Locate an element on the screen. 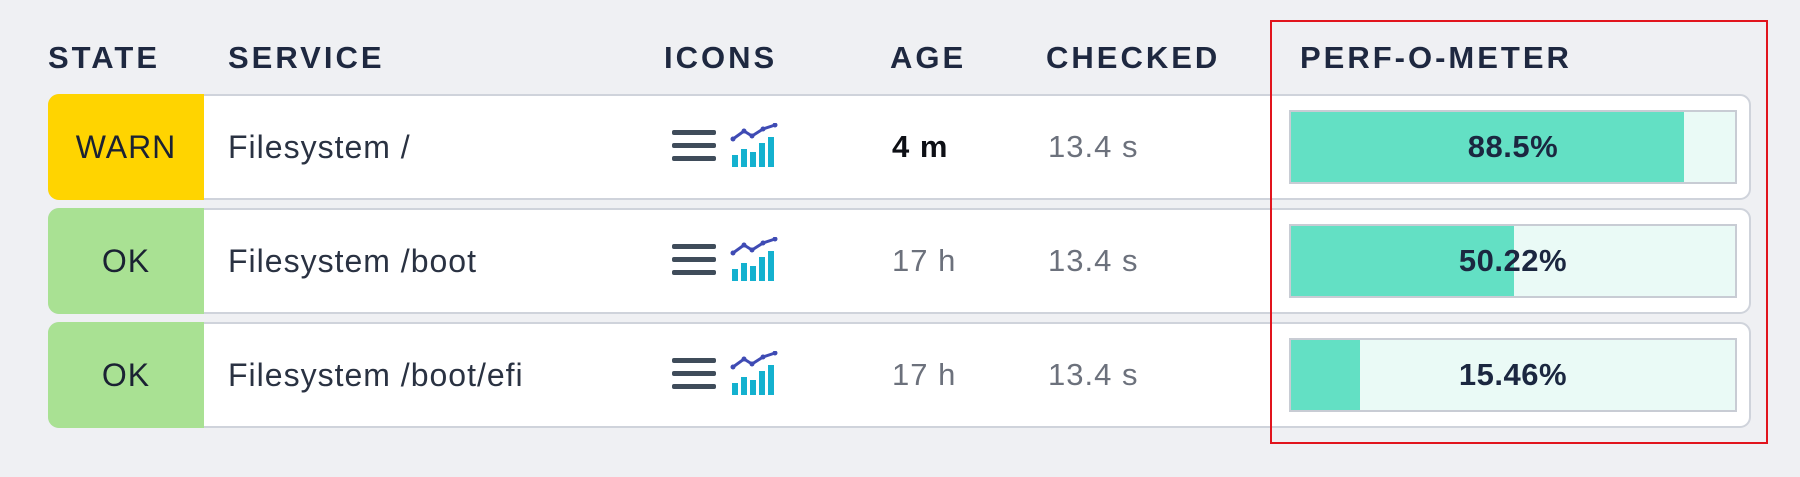  service-name-link: Filesystem /boot is located at coordinates (352, 261).